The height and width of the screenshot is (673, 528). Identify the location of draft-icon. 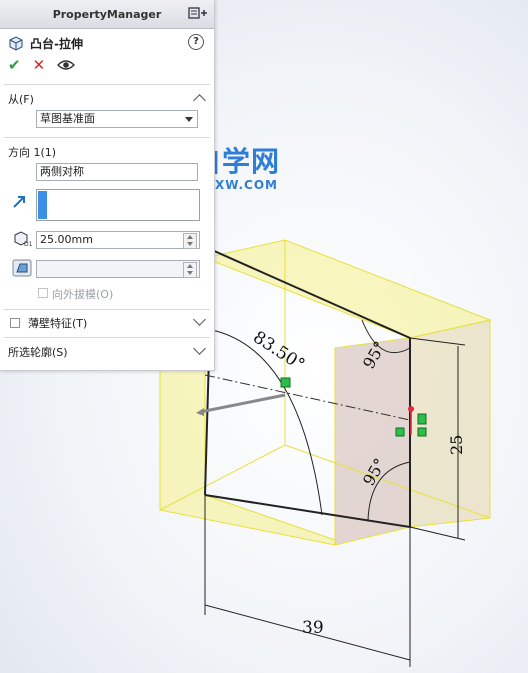
(22, 268).